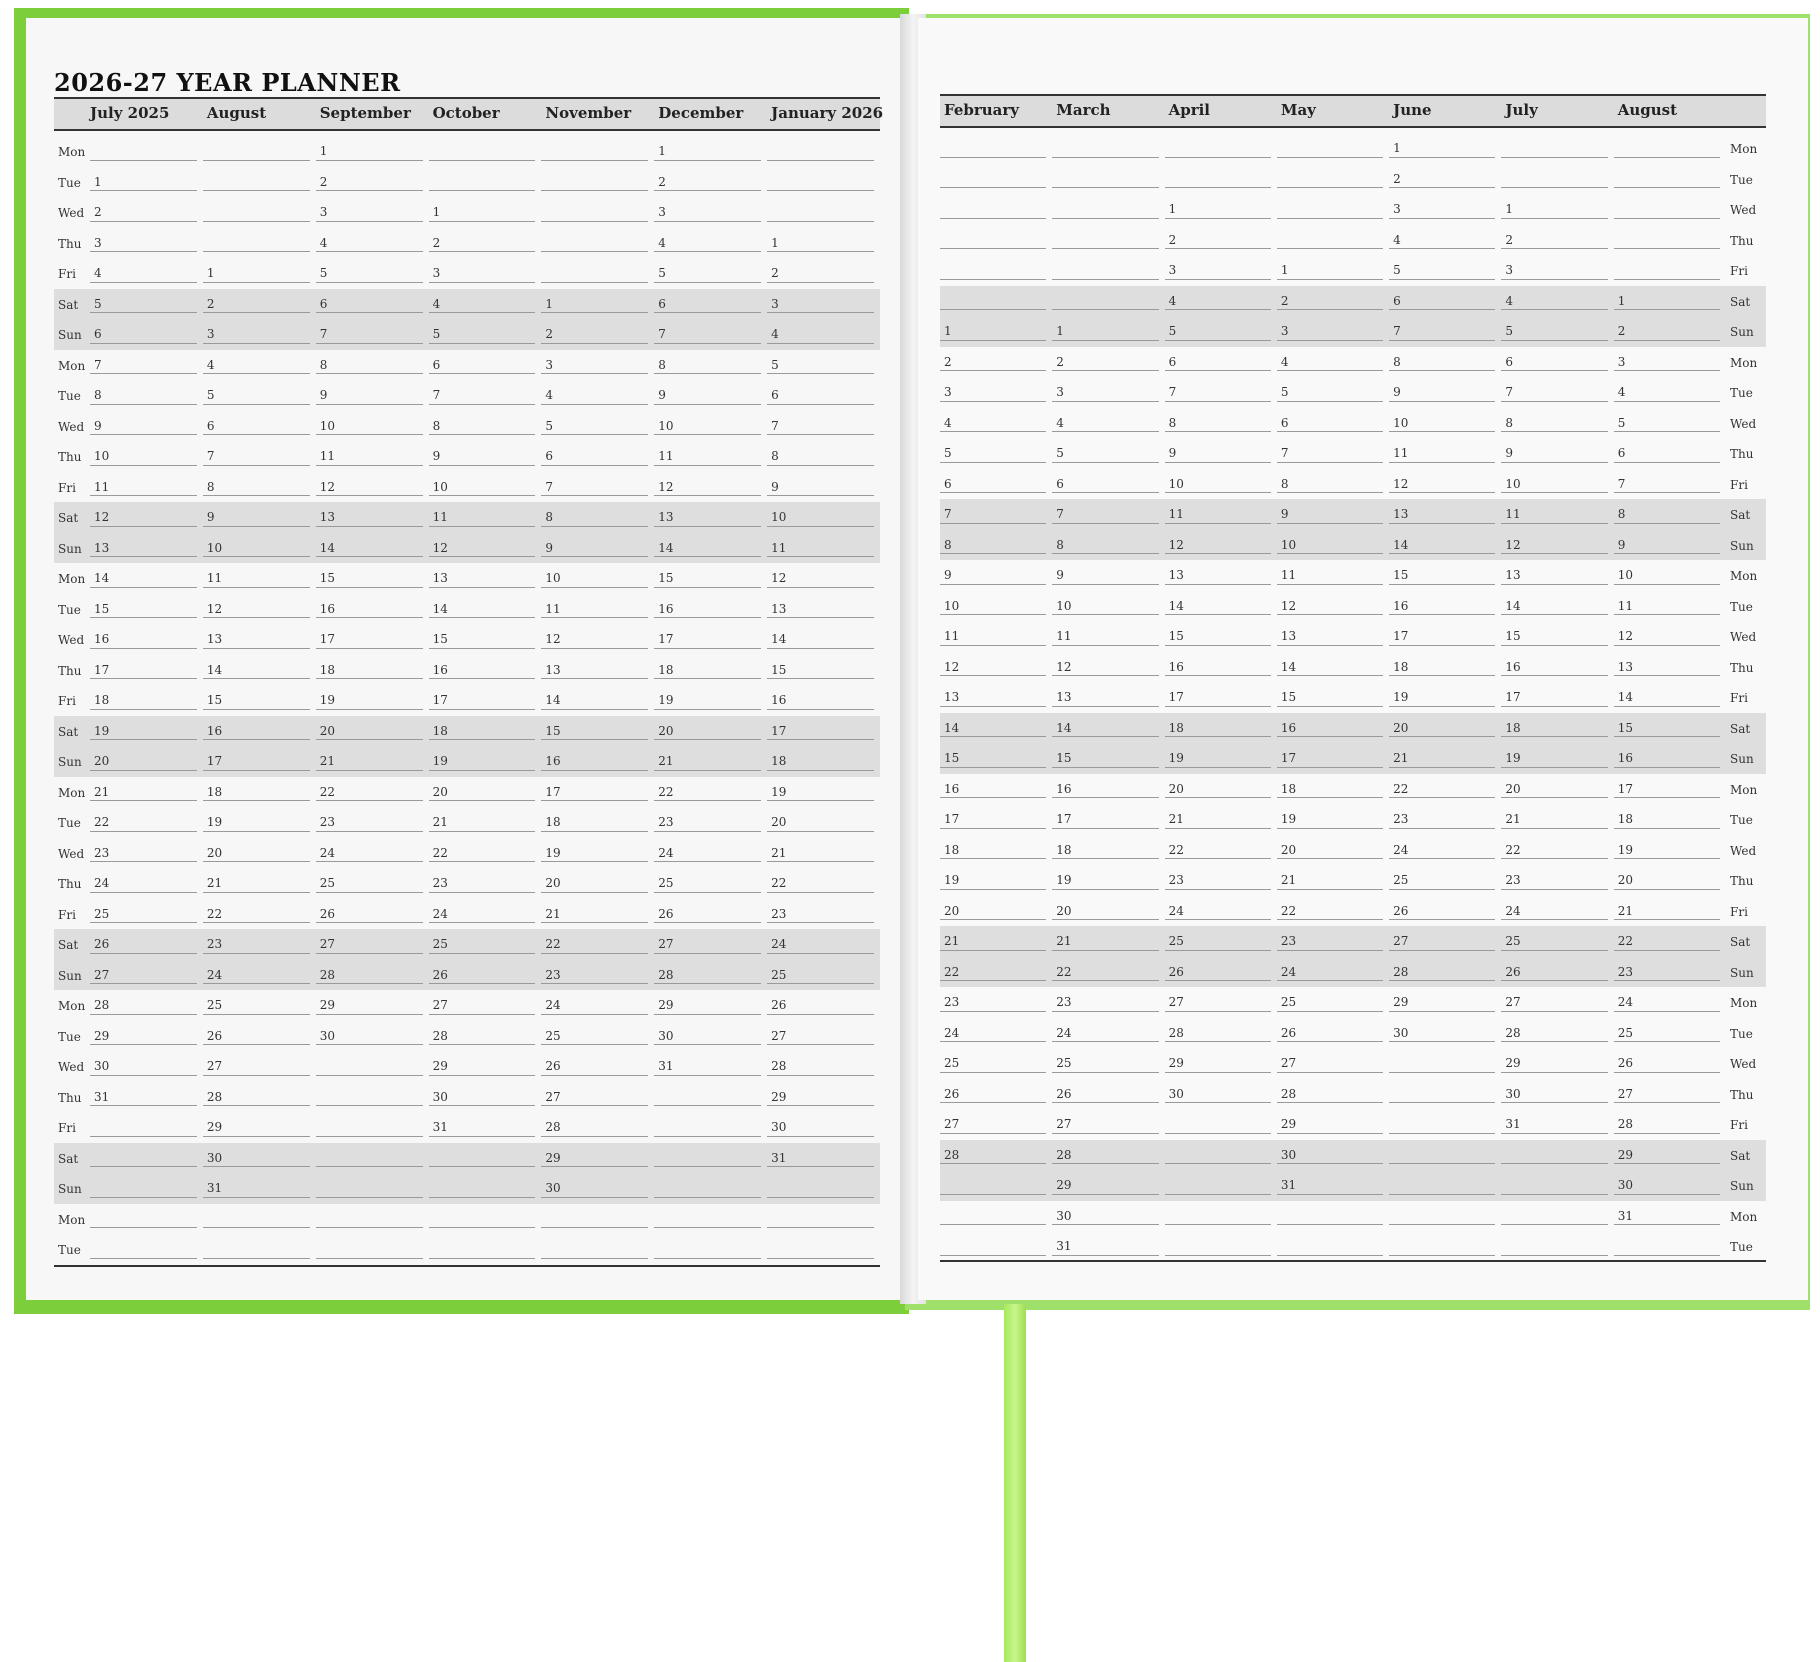  I want to click on date-cell: 17, so click(259, 761).